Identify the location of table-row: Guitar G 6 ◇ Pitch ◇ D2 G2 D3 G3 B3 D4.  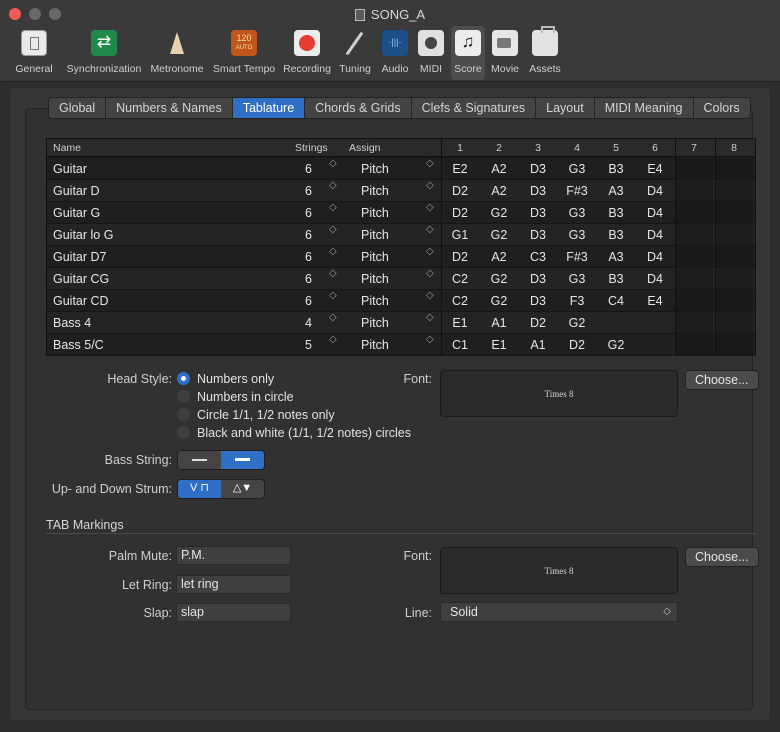
(401, 213).